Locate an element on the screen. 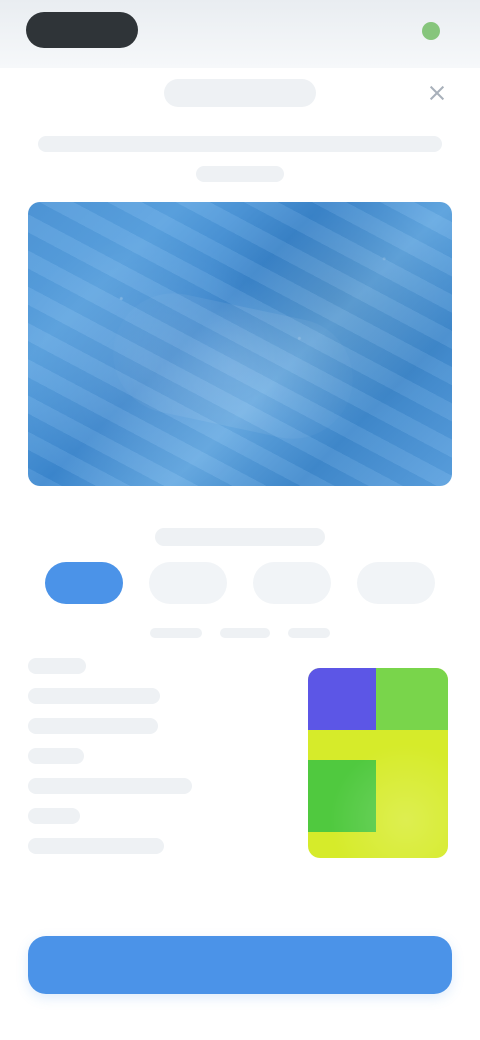  close-icon is located at coordinates (437, 93).